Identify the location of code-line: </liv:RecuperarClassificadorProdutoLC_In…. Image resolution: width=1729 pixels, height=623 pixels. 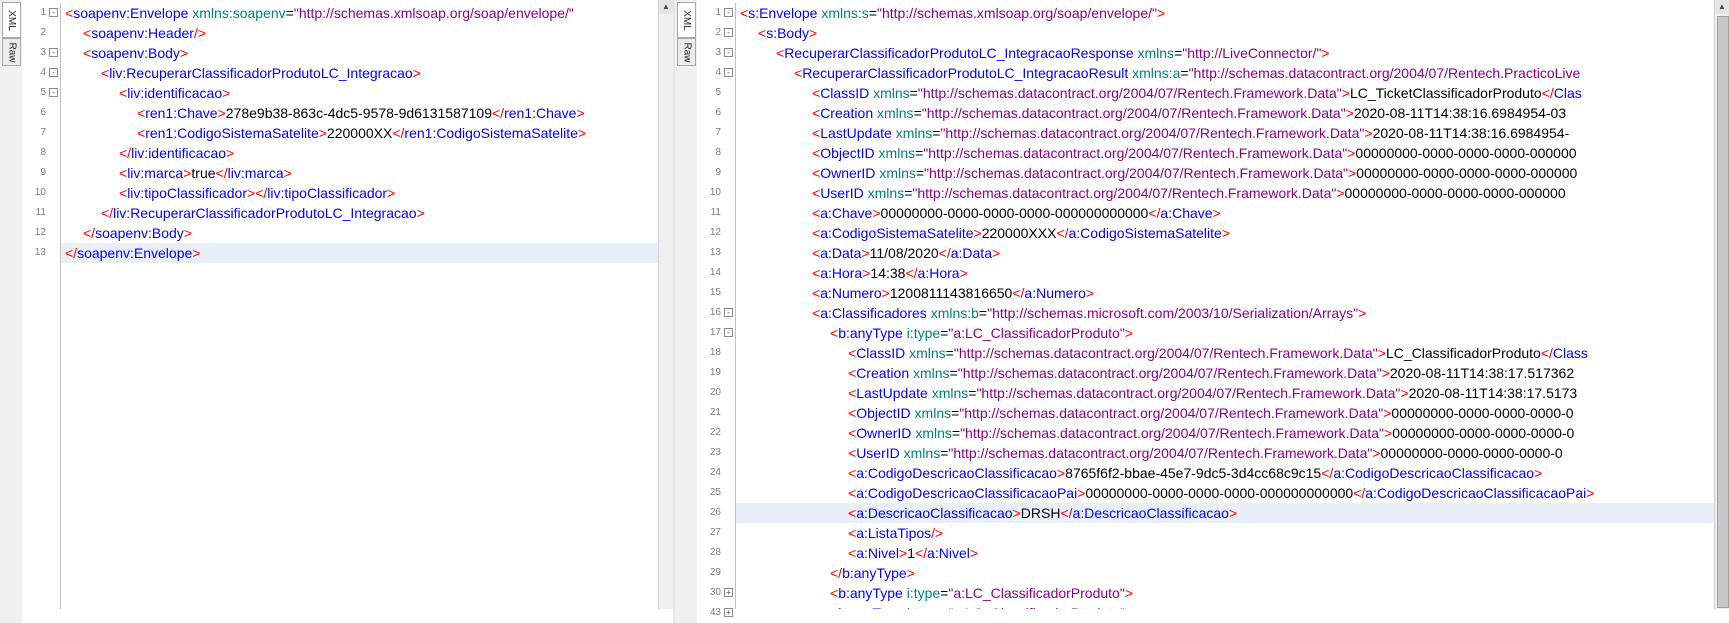
(360, 213).